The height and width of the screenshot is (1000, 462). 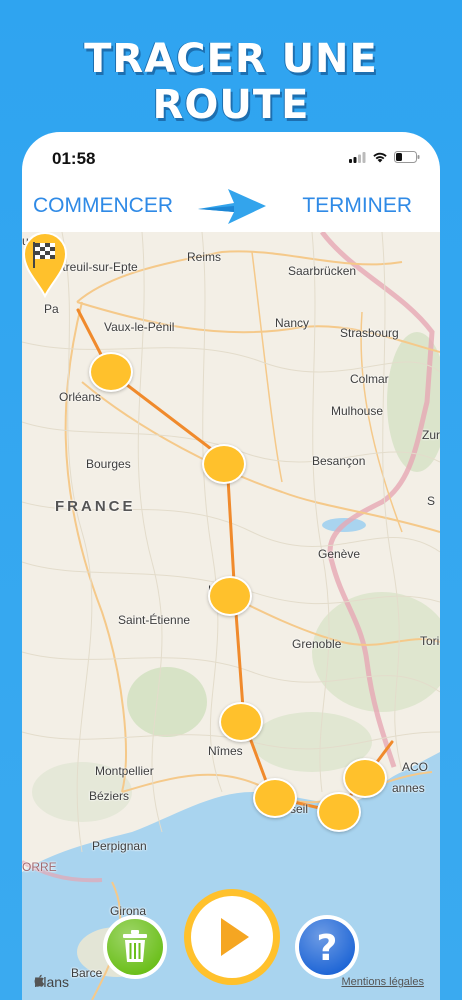 What do you see at coordinates (139, 327) in the screenshot?
I see `map-label-vaux: Vaux-le-Pénil` at bounding box center [139, 327].